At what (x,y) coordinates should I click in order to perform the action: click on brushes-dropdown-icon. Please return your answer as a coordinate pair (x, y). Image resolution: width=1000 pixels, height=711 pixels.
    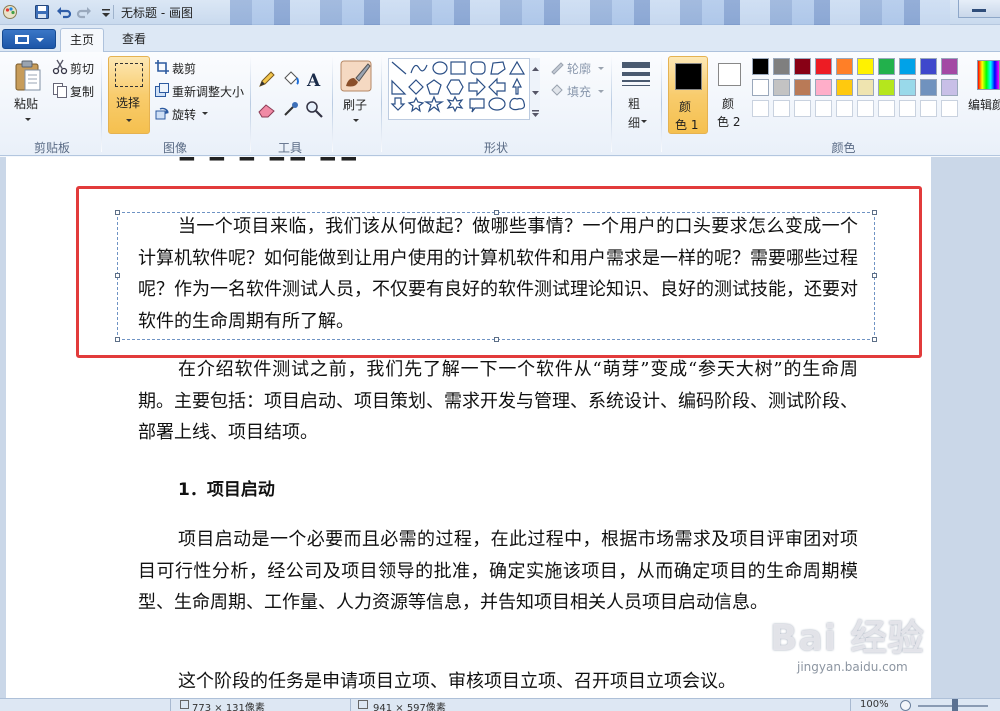
    Looking at the image, I should click on (356, 120).